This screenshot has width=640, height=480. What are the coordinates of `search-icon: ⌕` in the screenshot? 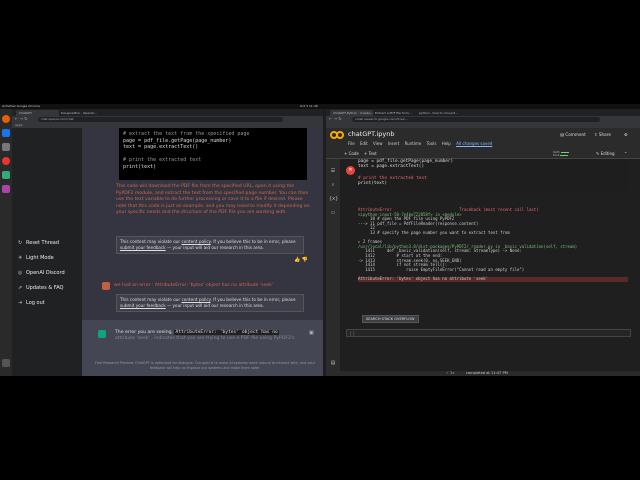 It's located at (333, 185).